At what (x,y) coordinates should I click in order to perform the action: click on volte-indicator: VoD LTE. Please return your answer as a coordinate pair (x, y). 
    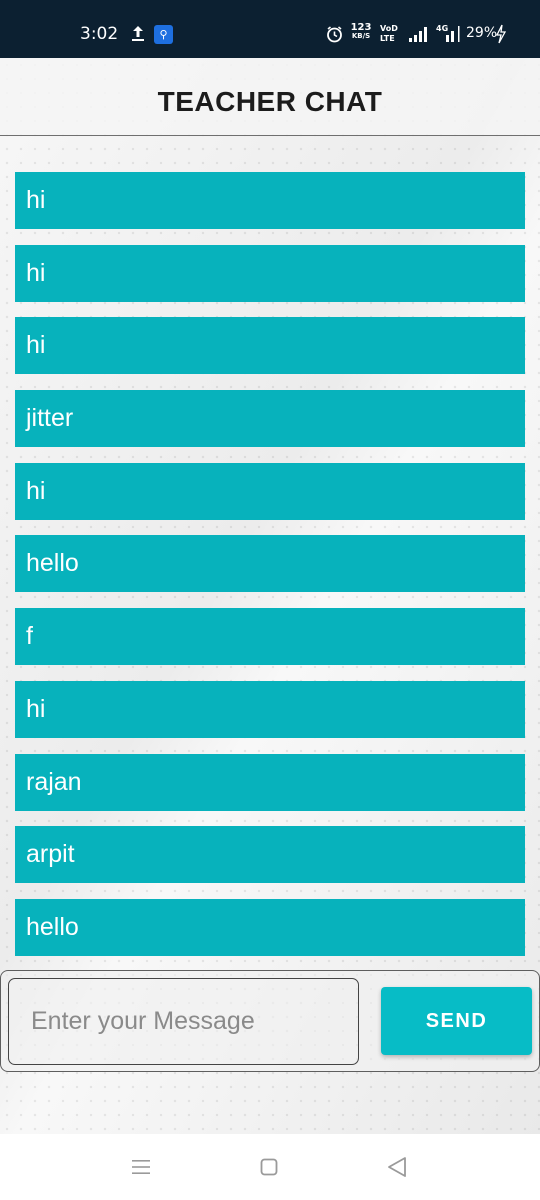
    Looking at the image, I should click on (390, 34).